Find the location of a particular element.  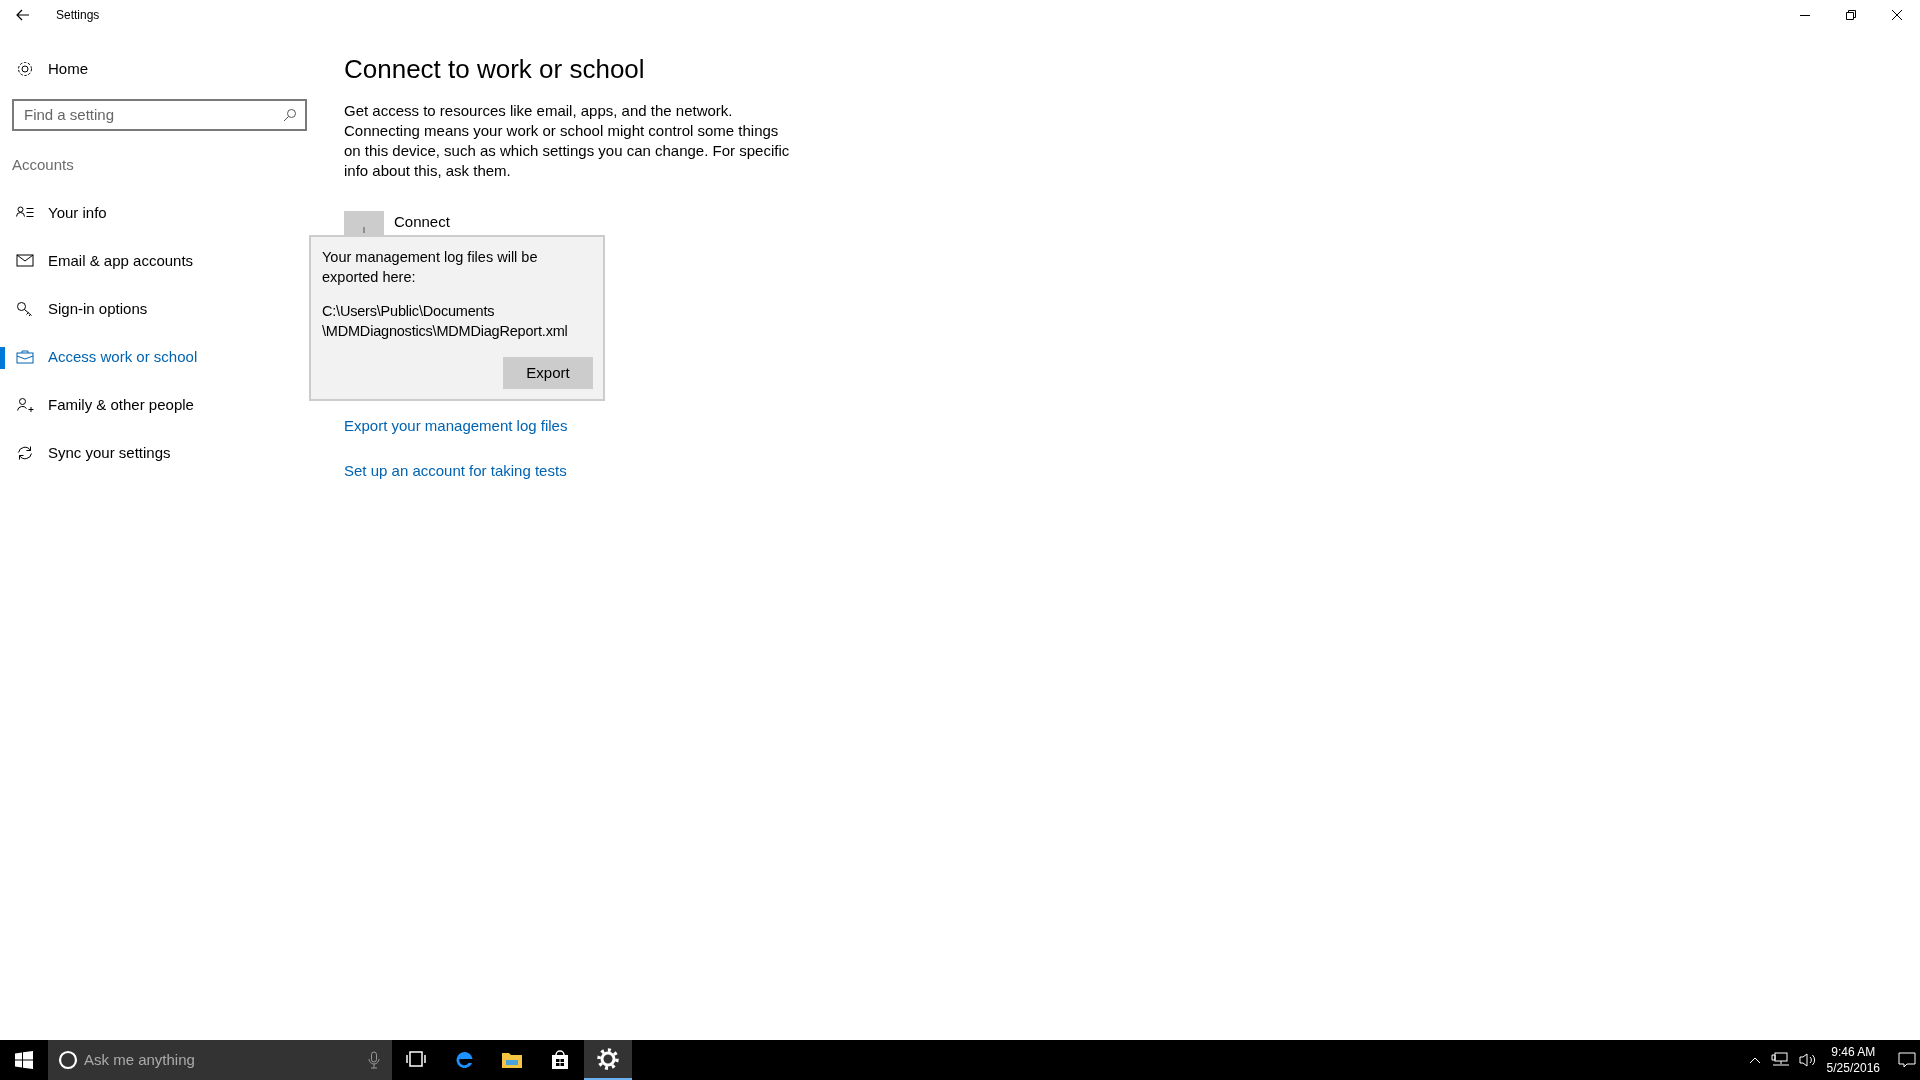

chevron-up-icon is located at coordinates (1754, 1060).